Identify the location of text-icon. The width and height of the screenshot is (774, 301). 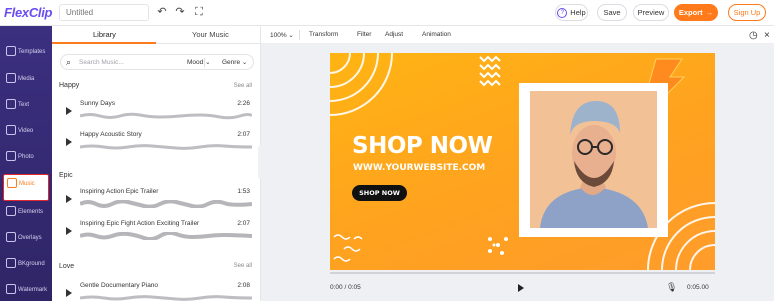
(11, 104).